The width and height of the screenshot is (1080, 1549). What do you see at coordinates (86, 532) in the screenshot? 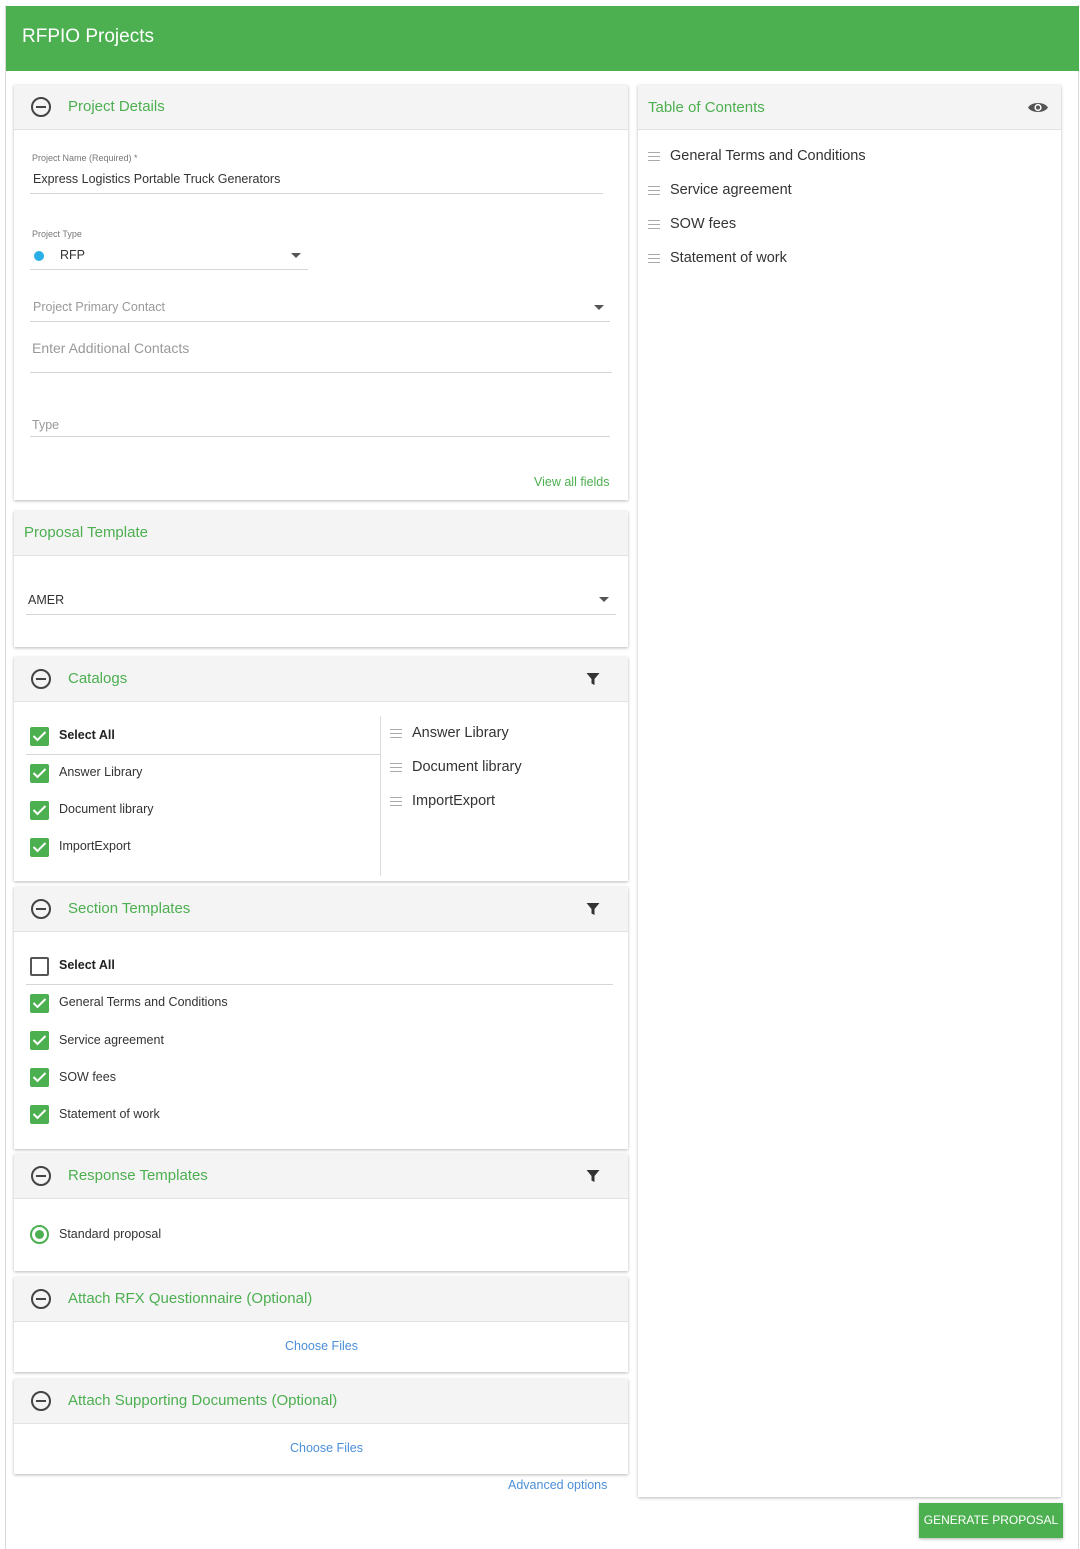
I see `panel-title: Proposal Template` at bounding box center [86, 532].